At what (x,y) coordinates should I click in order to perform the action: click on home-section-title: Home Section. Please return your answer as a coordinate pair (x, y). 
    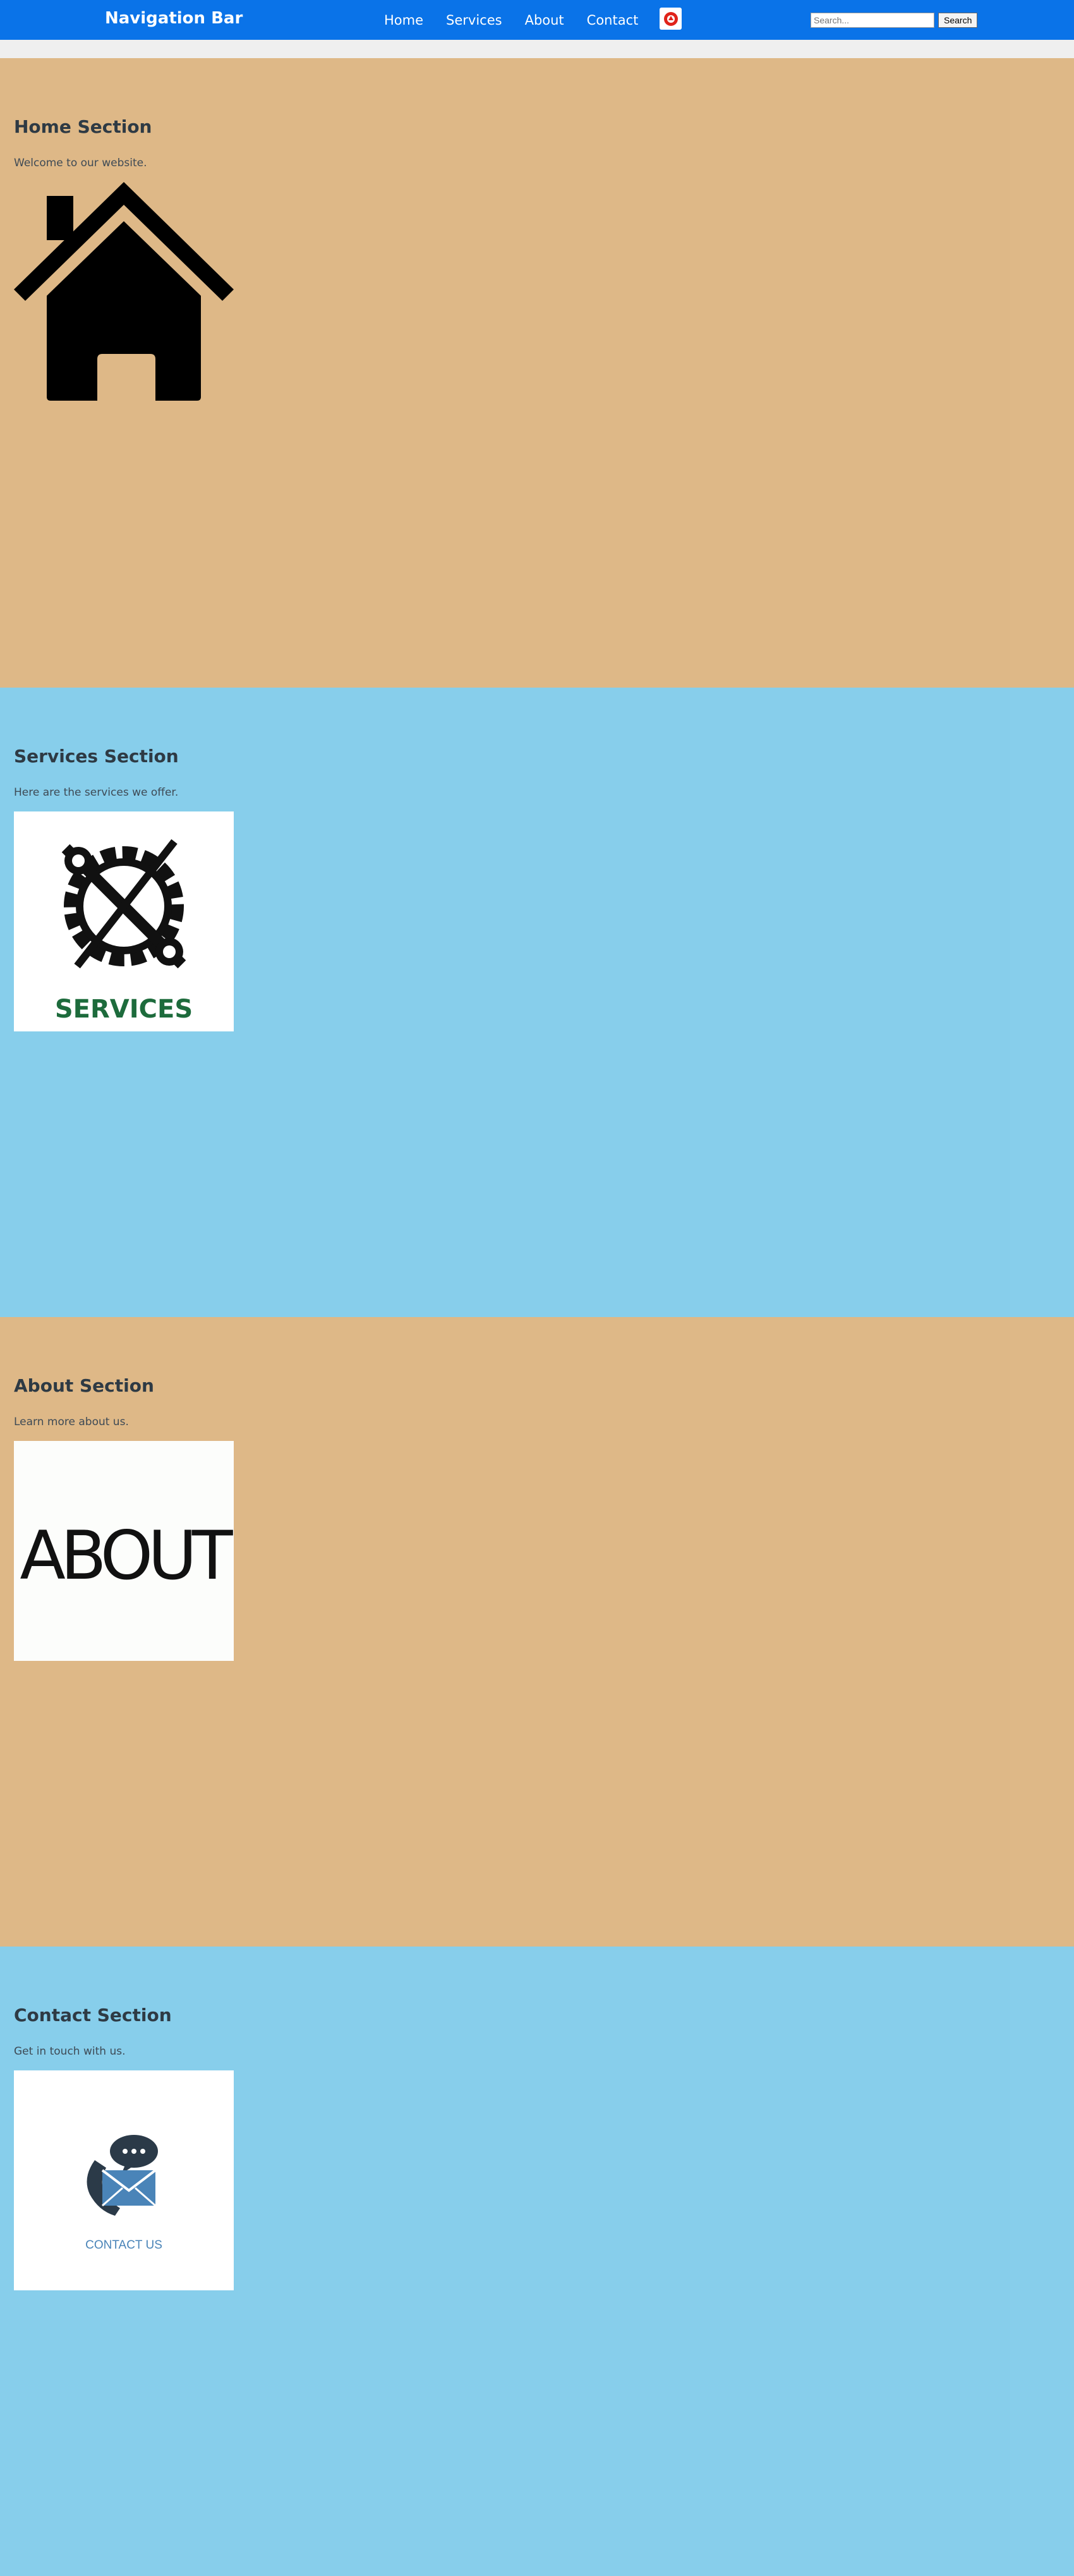
    Looking at the image, I should click on (83, 126).